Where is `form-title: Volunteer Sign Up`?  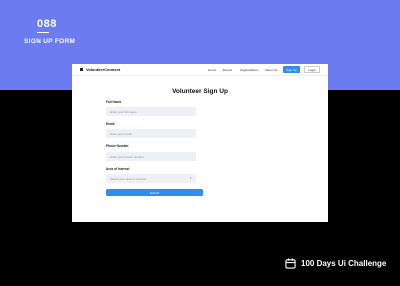
form-title: Volunteer Sign Up is located at coordinates (200, 91).